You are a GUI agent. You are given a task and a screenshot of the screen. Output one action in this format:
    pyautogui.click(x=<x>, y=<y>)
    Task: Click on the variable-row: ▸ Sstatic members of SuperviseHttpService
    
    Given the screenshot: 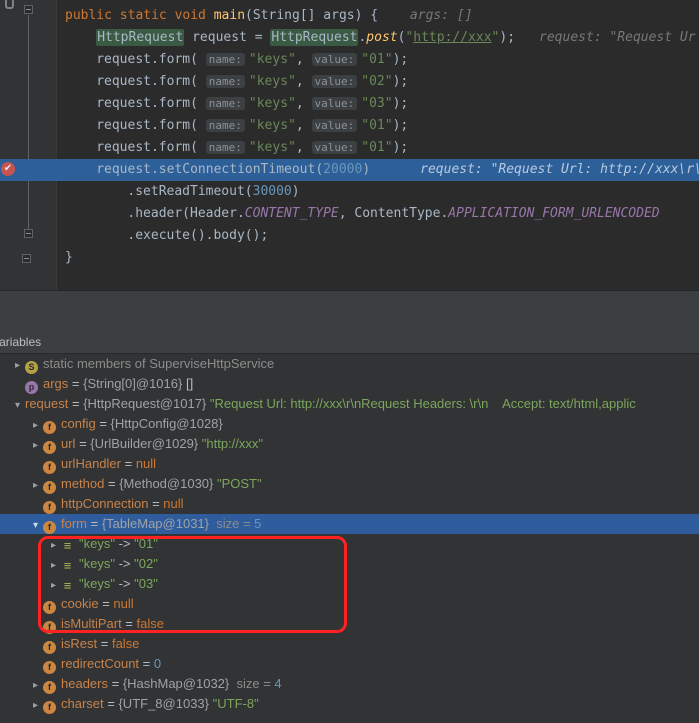 What is the action you would take?
    pyautogui.click(x=349, y=364)
    